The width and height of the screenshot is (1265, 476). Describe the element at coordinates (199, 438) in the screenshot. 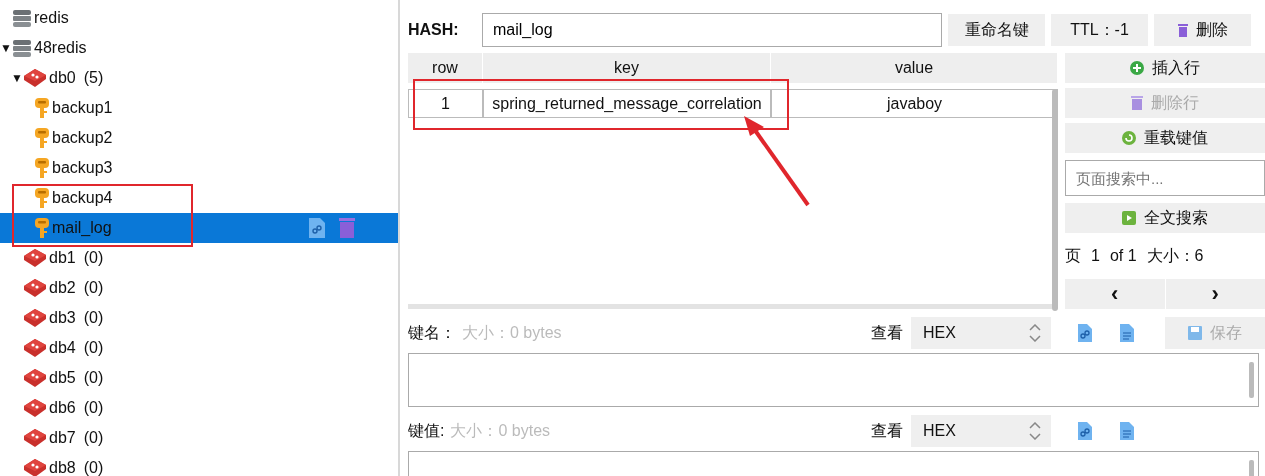

I see `tree-item: db7 (0)` at that location.